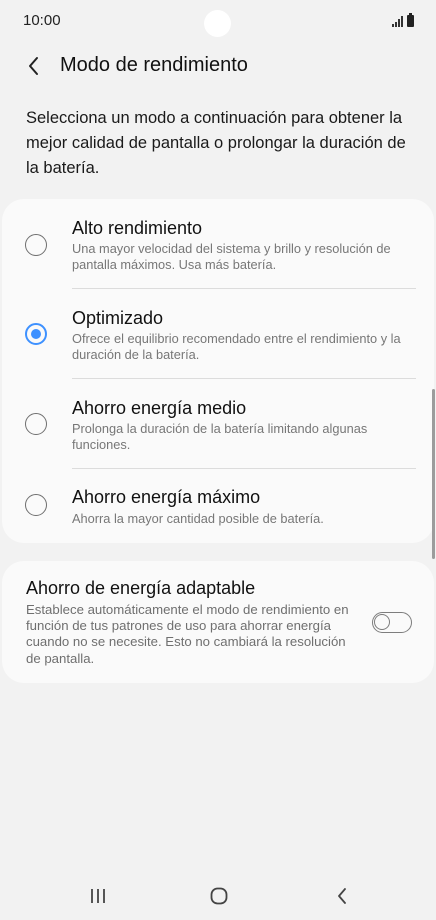  I want to click on recents-icon, so click(98, 896).